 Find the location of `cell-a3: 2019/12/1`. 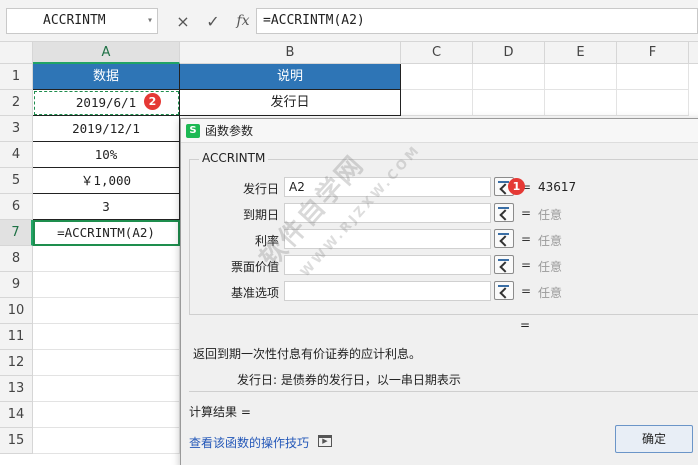

cell-a3: 2019/12/1 is located at coordinates (106, 129).